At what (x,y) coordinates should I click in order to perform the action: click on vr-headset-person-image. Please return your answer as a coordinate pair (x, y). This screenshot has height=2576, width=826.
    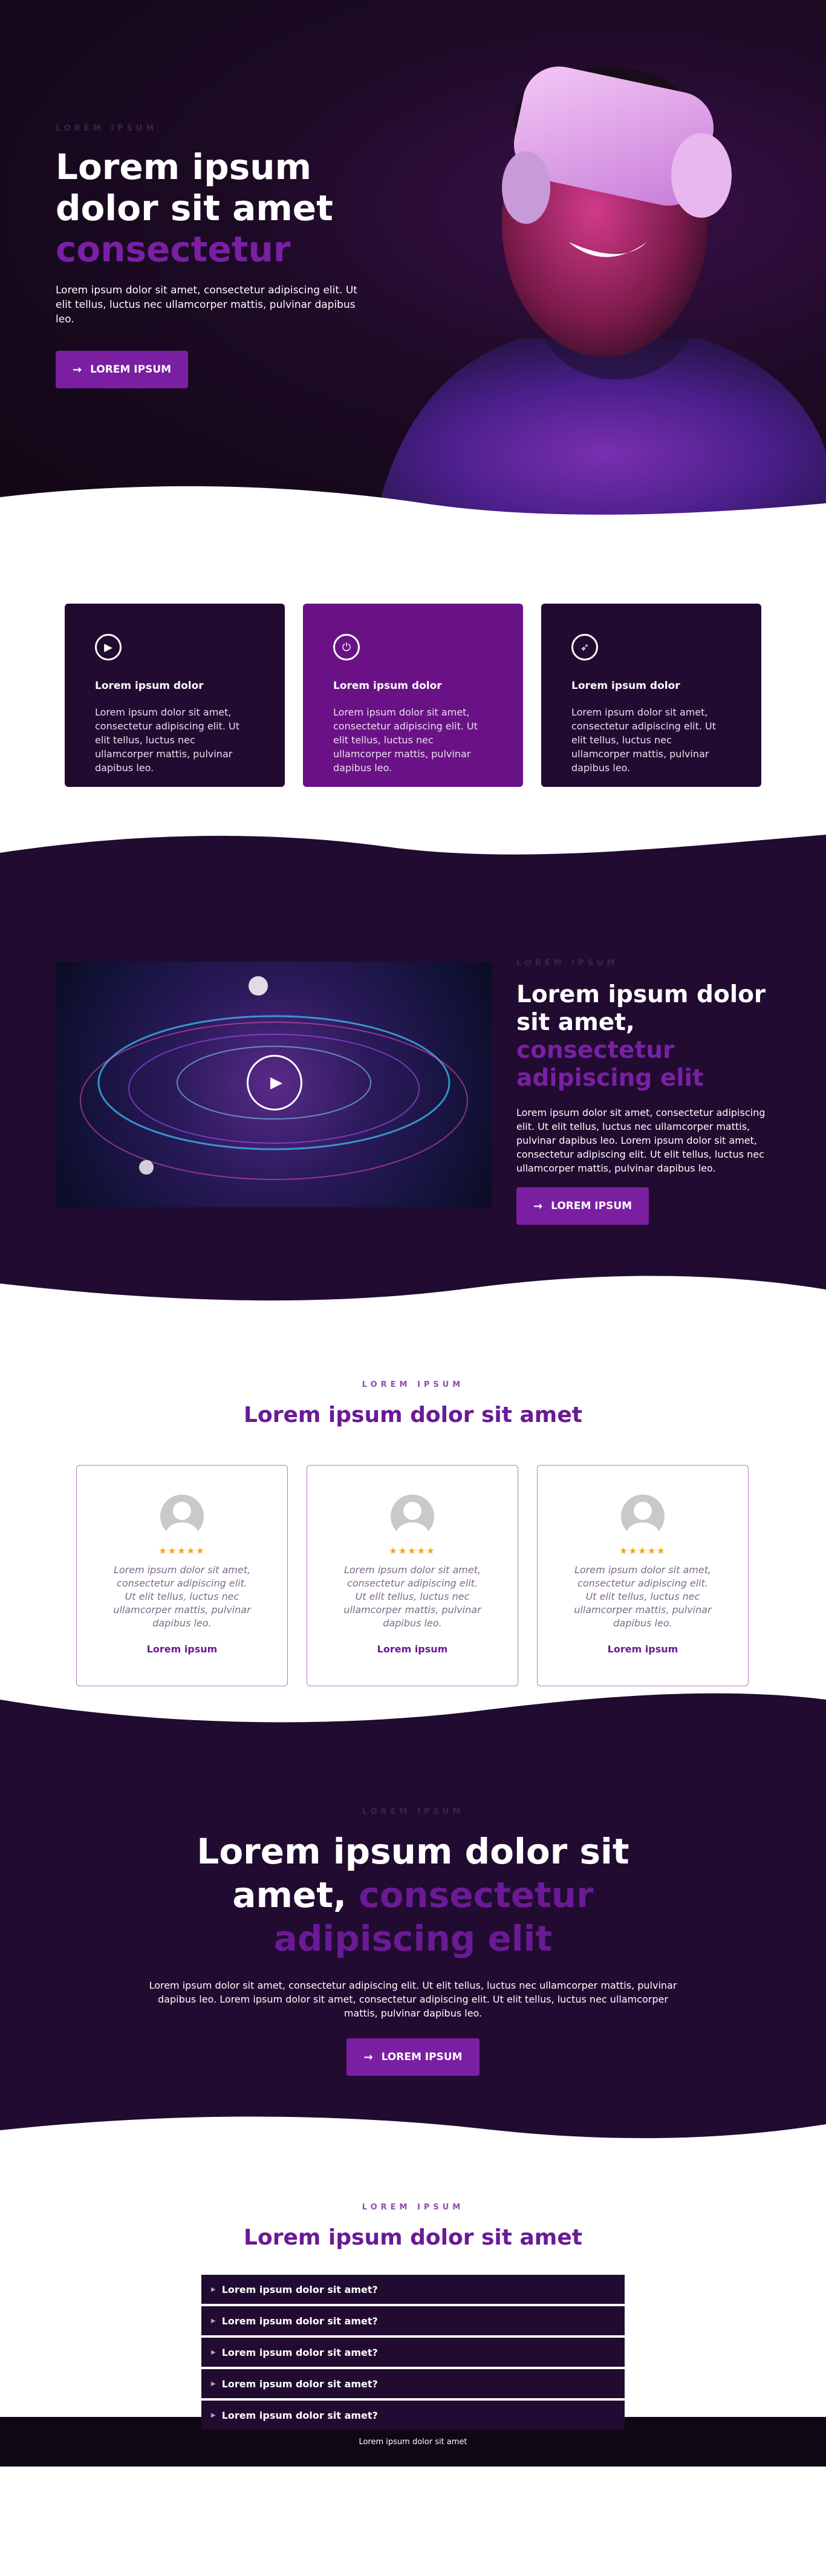
    Looking at the image, I should click on (600, 293).